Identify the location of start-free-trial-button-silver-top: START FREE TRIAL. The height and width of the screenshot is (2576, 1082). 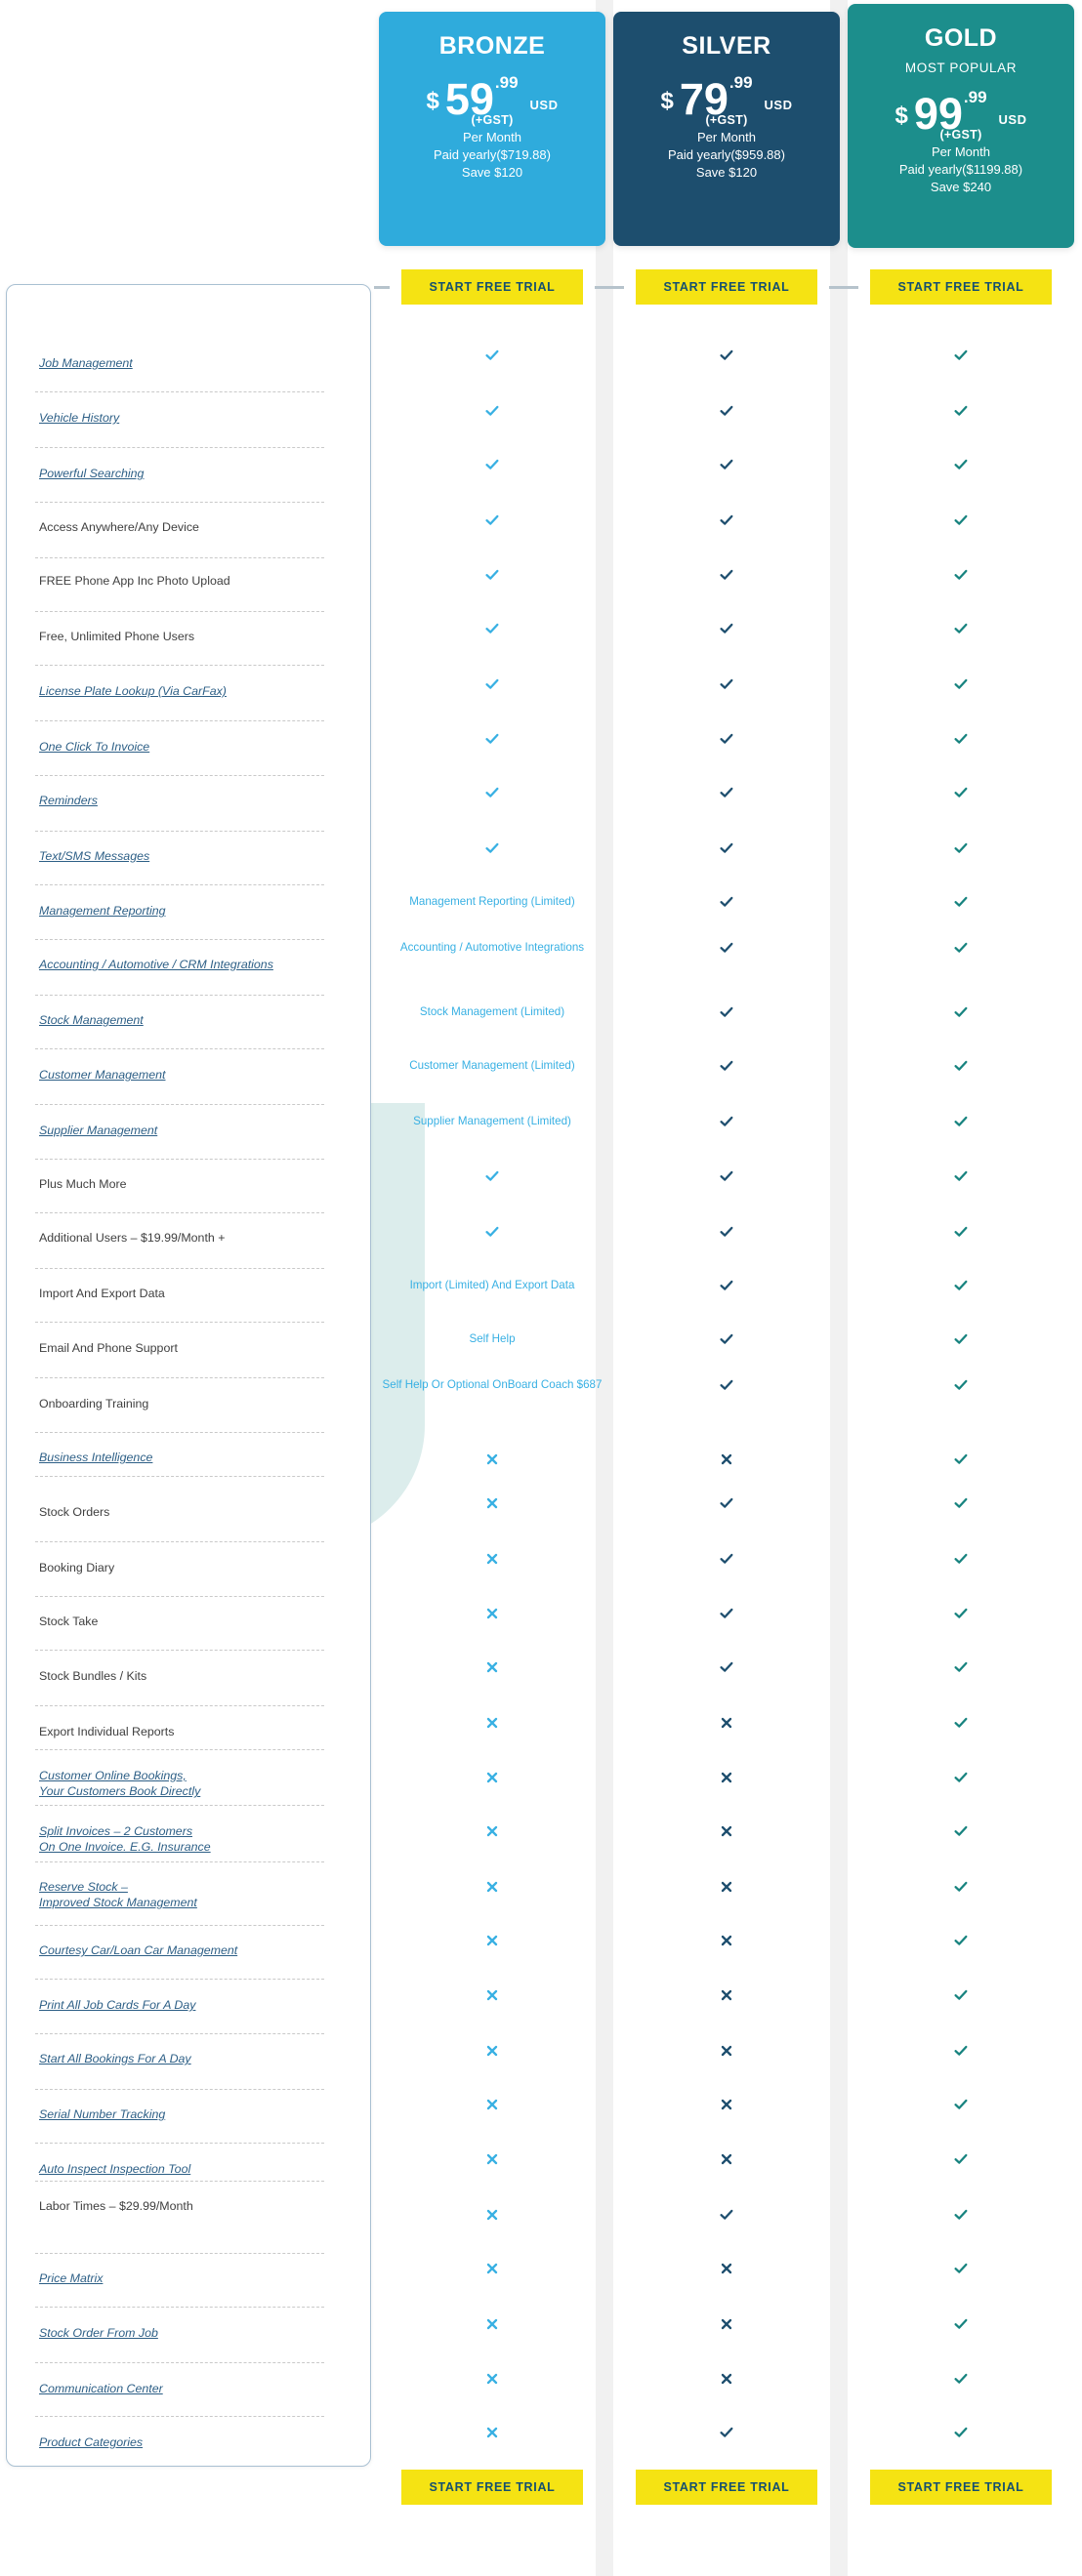
(727, 287).